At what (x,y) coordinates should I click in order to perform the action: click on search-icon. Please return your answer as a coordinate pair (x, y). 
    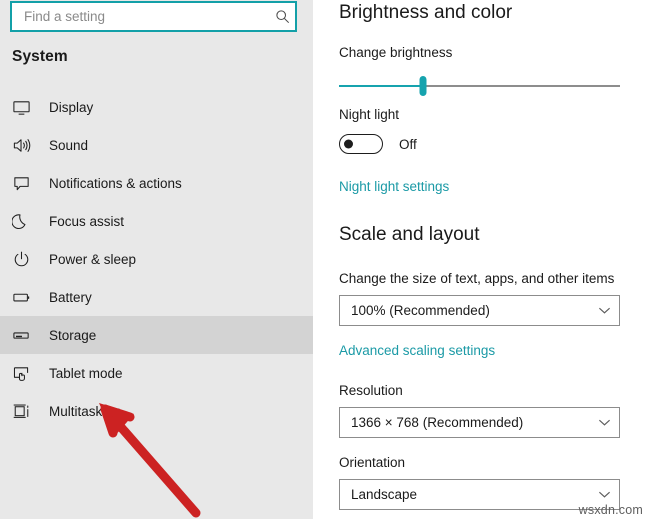
    Looking at the image, I should click on (282, 16).